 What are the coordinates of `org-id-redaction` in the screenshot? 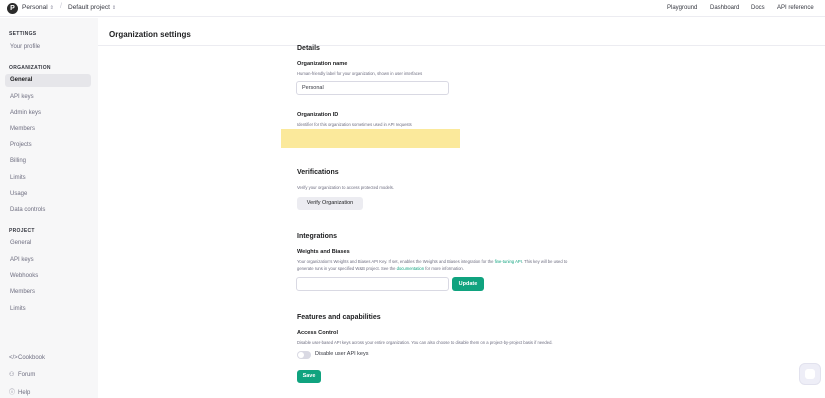 It's located at (370, 138).